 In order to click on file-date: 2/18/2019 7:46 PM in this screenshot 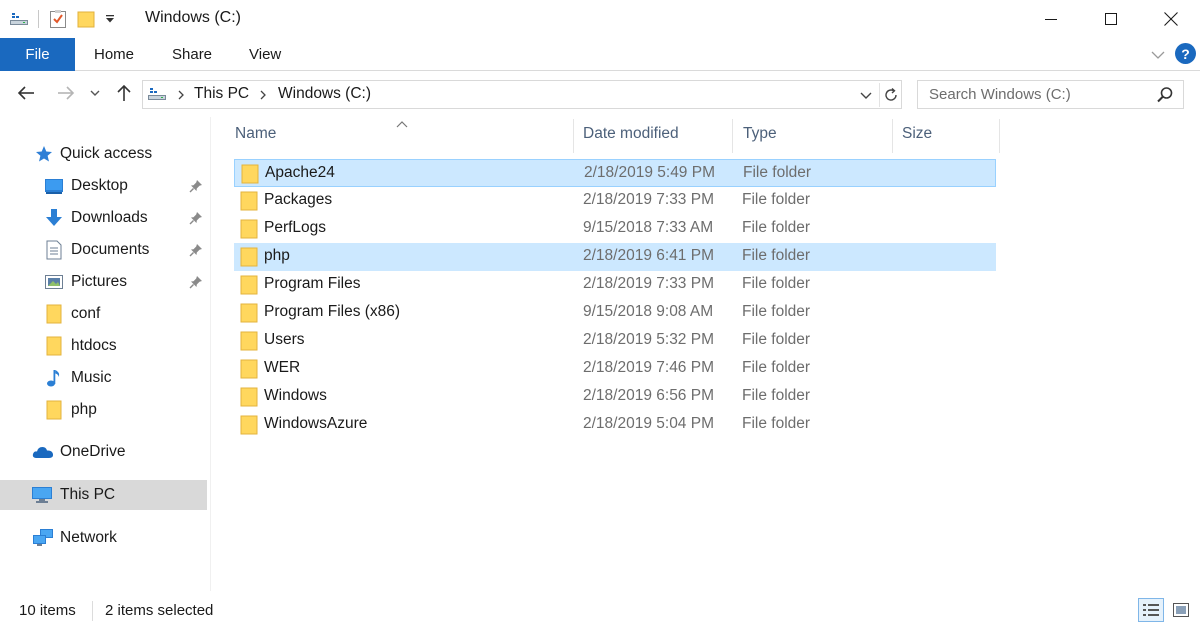, I will do `click(648, 367)`.